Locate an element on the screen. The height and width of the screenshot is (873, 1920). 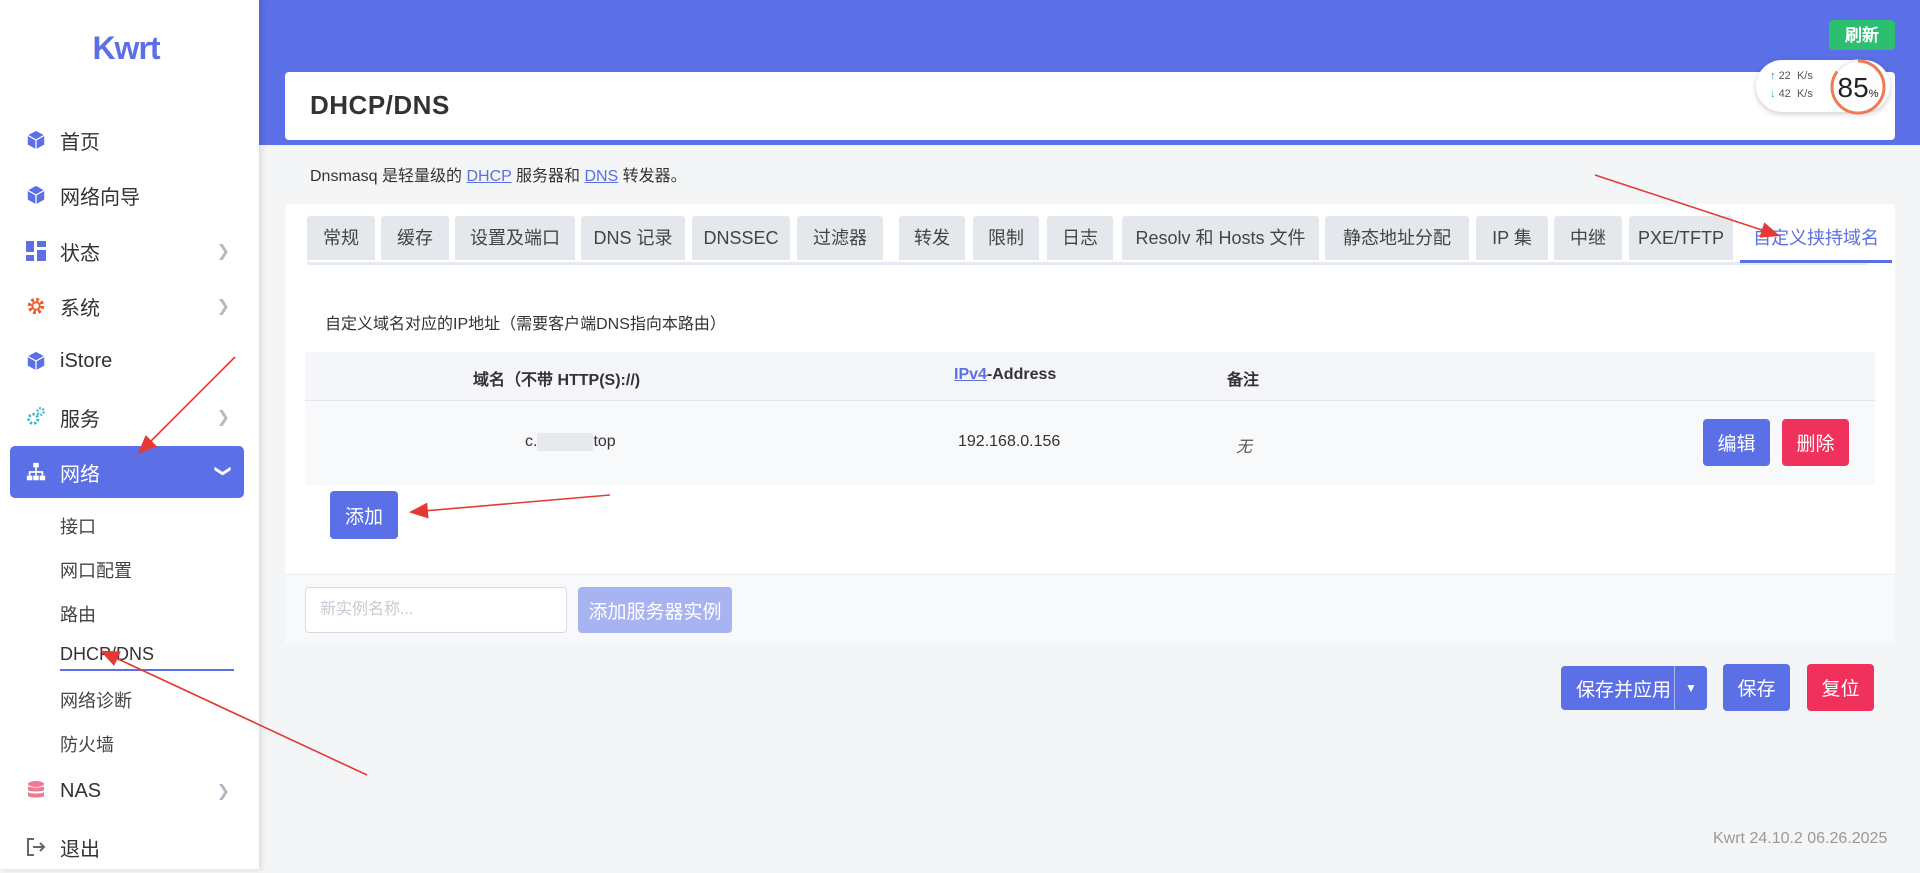
download-speed: ↓ 42 K/s is located at coordinates (1791, 94).